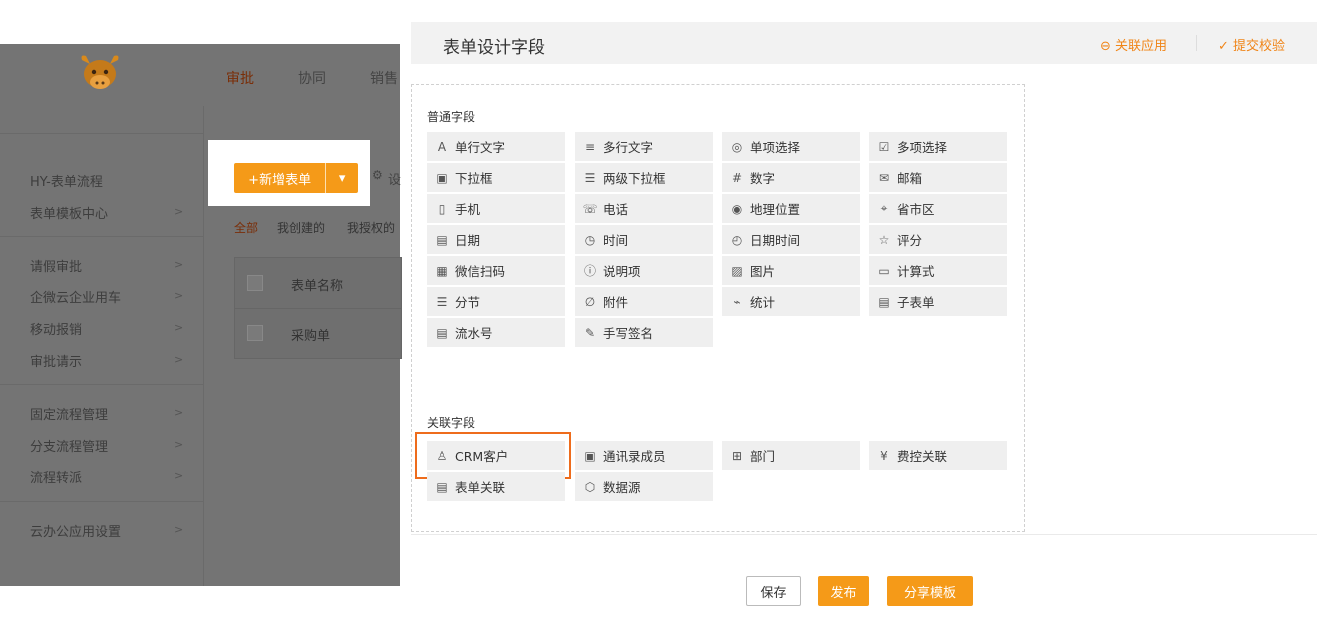 The height and width of the screenshot is (633, 1332). Describe the element at coordinates (69, 413) in the screenshot. I see `sidebar-item-fixed-flow: 固定流程管理` at that location.